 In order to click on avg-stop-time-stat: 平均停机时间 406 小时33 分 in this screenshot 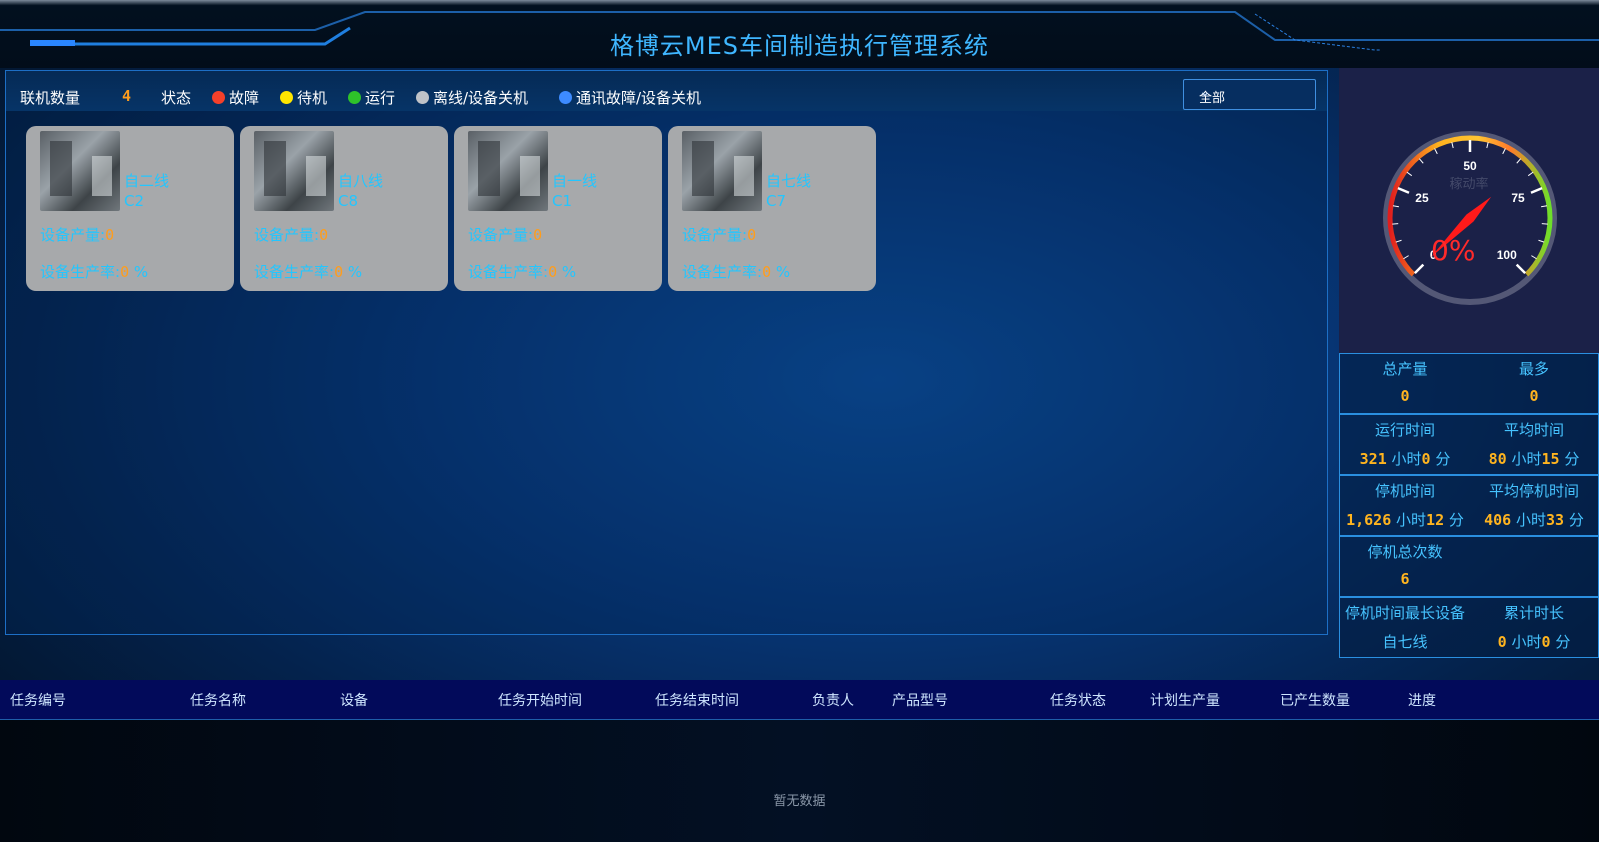, I will do `click(1534, 505)`.